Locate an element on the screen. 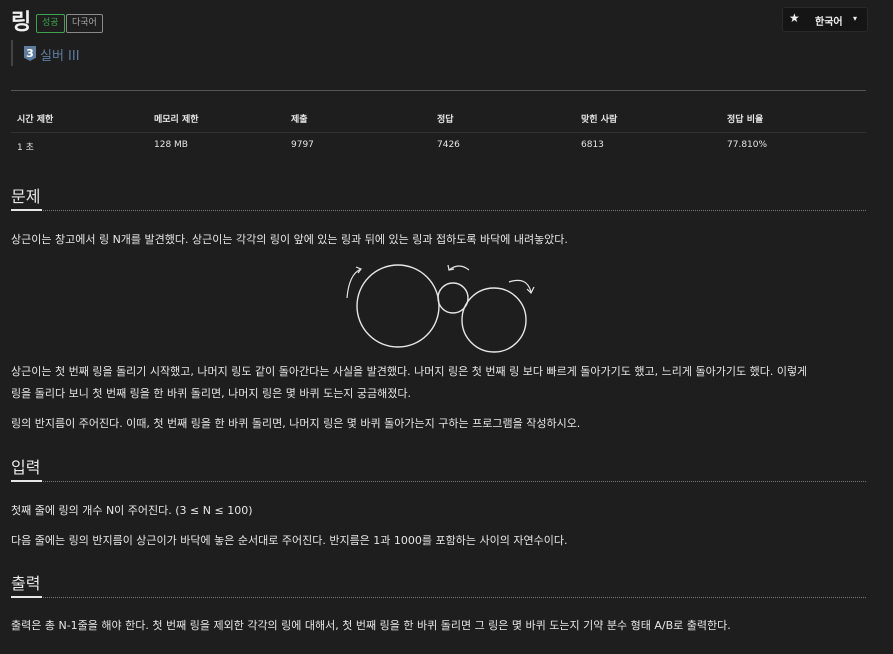 The height and width of the screenshot is (654, 893). tier-bar is located at coordinates (12, 53).